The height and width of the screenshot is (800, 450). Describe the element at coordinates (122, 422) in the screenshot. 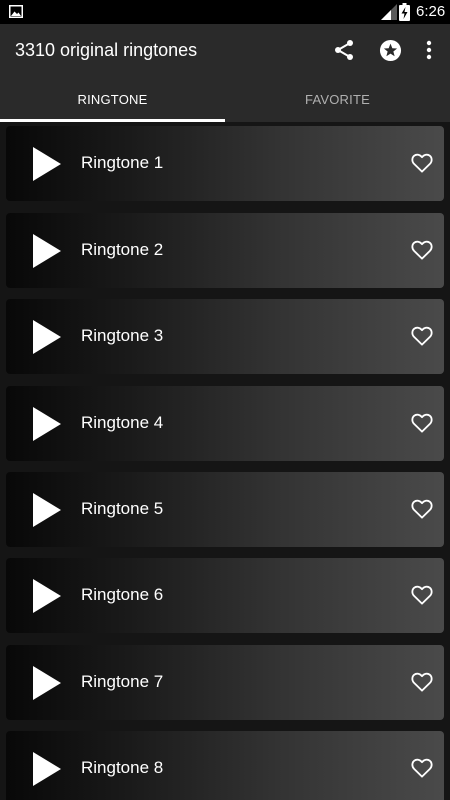

I see `ringtone-title: Ringtone 4` at that location.